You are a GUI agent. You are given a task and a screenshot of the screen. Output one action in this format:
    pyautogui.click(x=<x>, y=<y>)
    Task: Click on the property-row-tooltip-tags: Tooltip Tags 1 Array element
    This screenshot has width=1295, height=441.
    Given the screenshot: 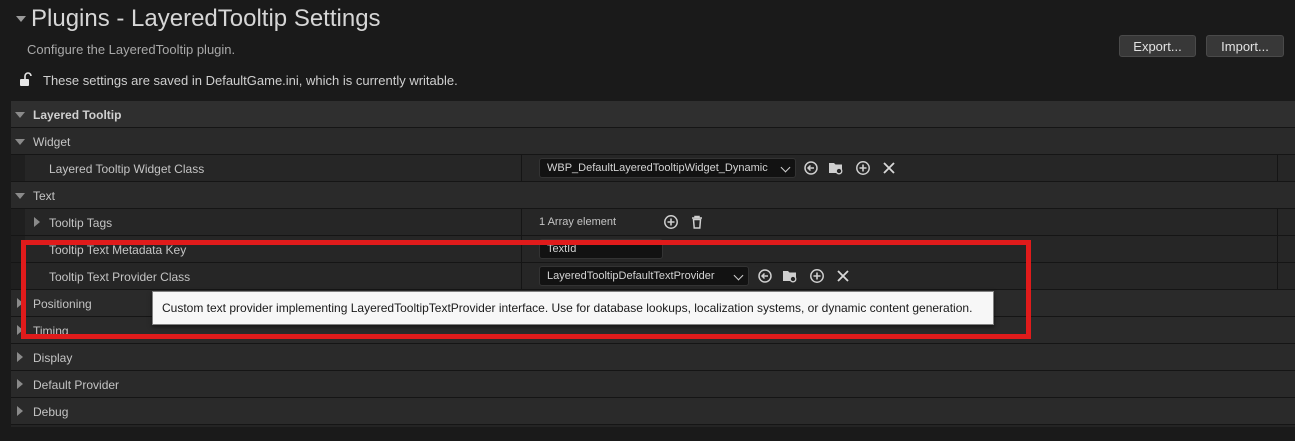 What is the action you would take?
    pyautogui.click(x=653, y=222)
    